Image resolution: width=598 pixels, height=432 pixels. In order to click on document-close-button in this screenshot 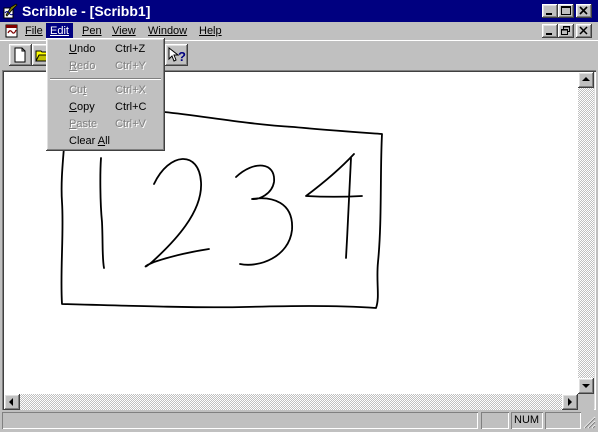, I will do `click(584, 31)`.